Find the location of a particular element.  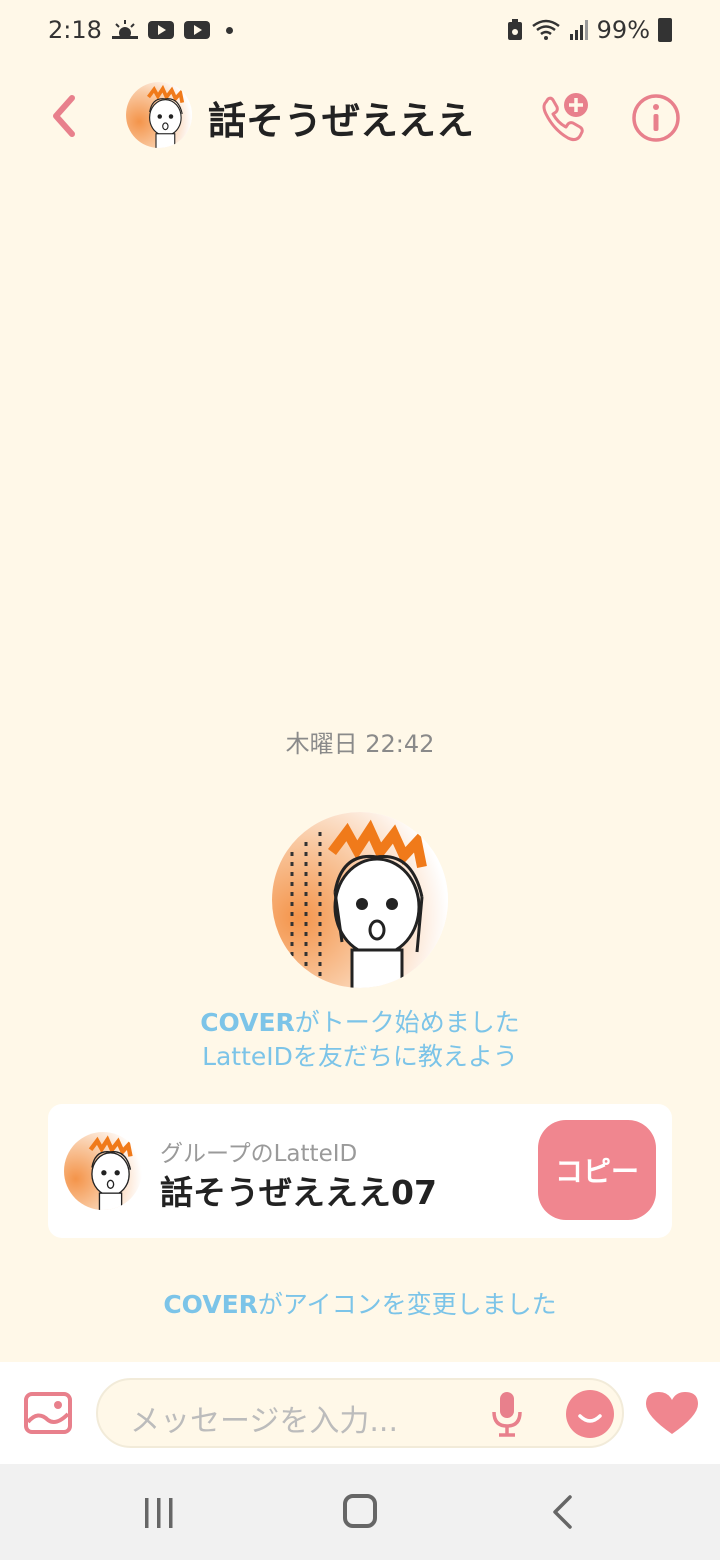

image-icon is located at coordinates (48, 1413).